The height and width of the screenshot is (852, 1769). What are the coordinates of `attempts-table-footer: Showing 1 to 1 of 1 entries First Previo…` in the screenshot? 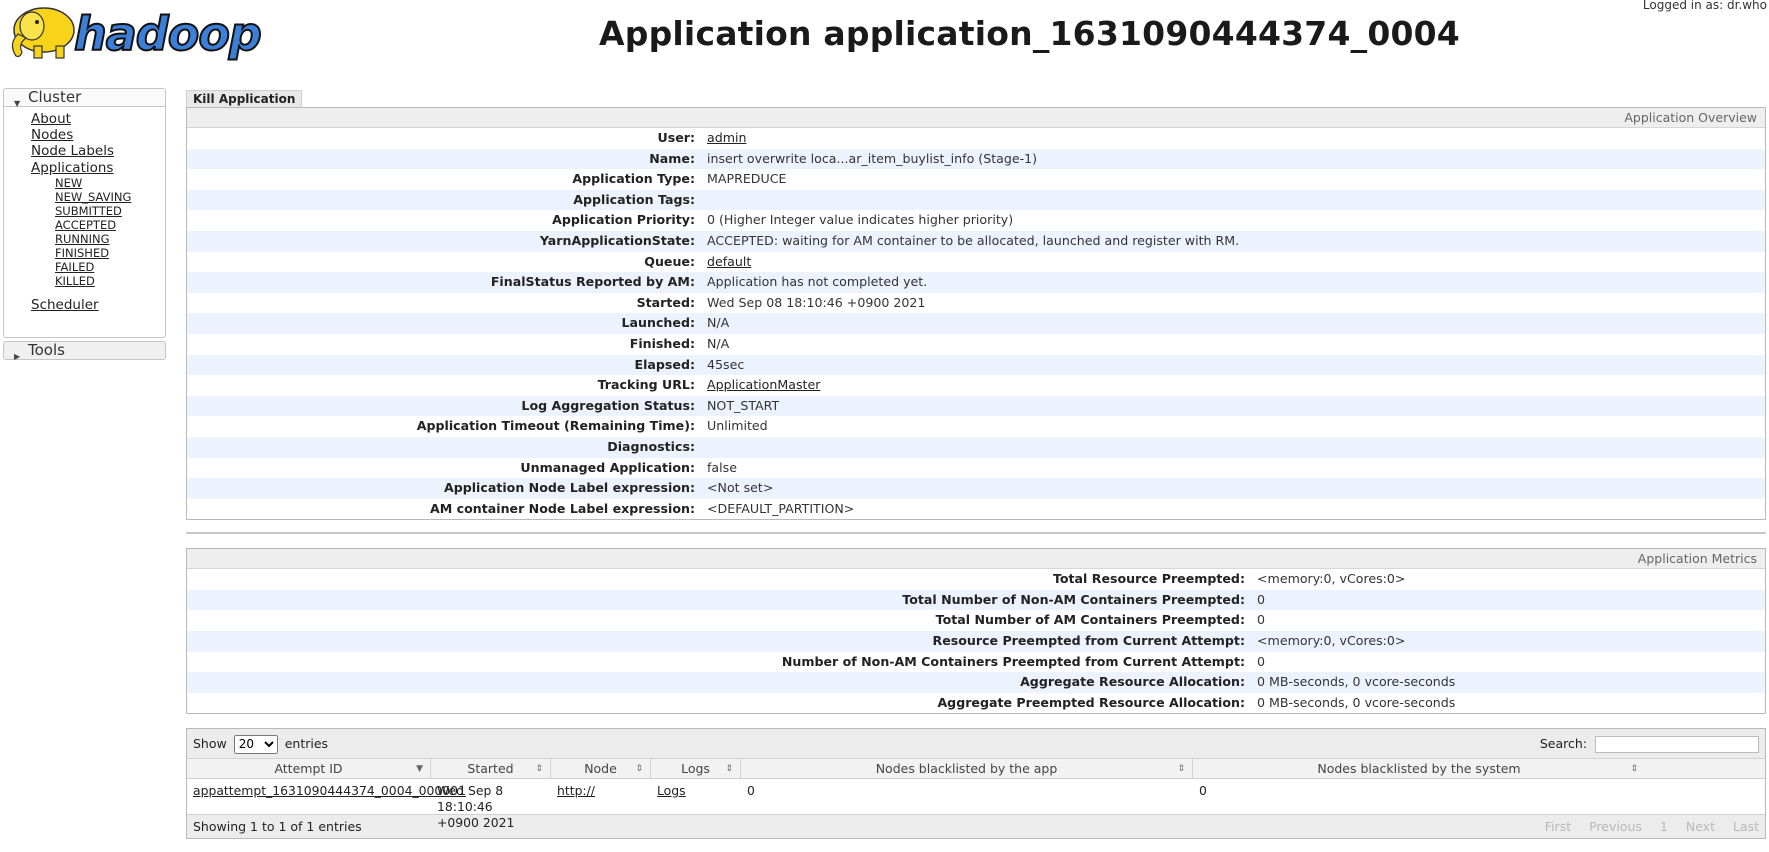 It's located at (976, 826).